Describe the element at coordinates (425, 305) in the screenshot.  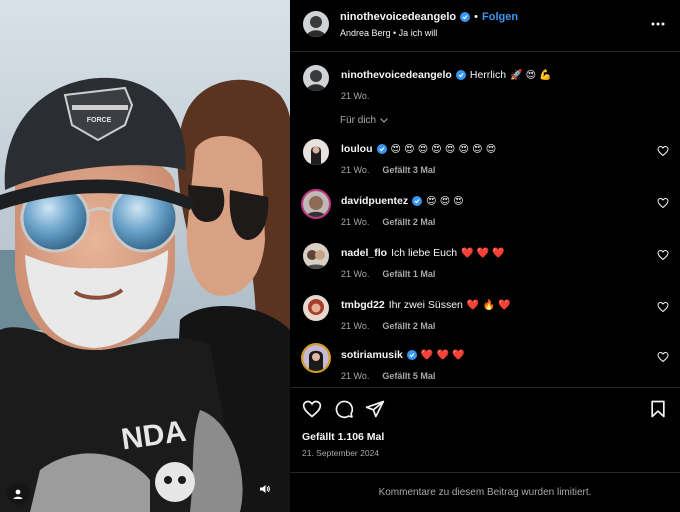
I see `comment-text: Ihr zwei Süssen` at that location.